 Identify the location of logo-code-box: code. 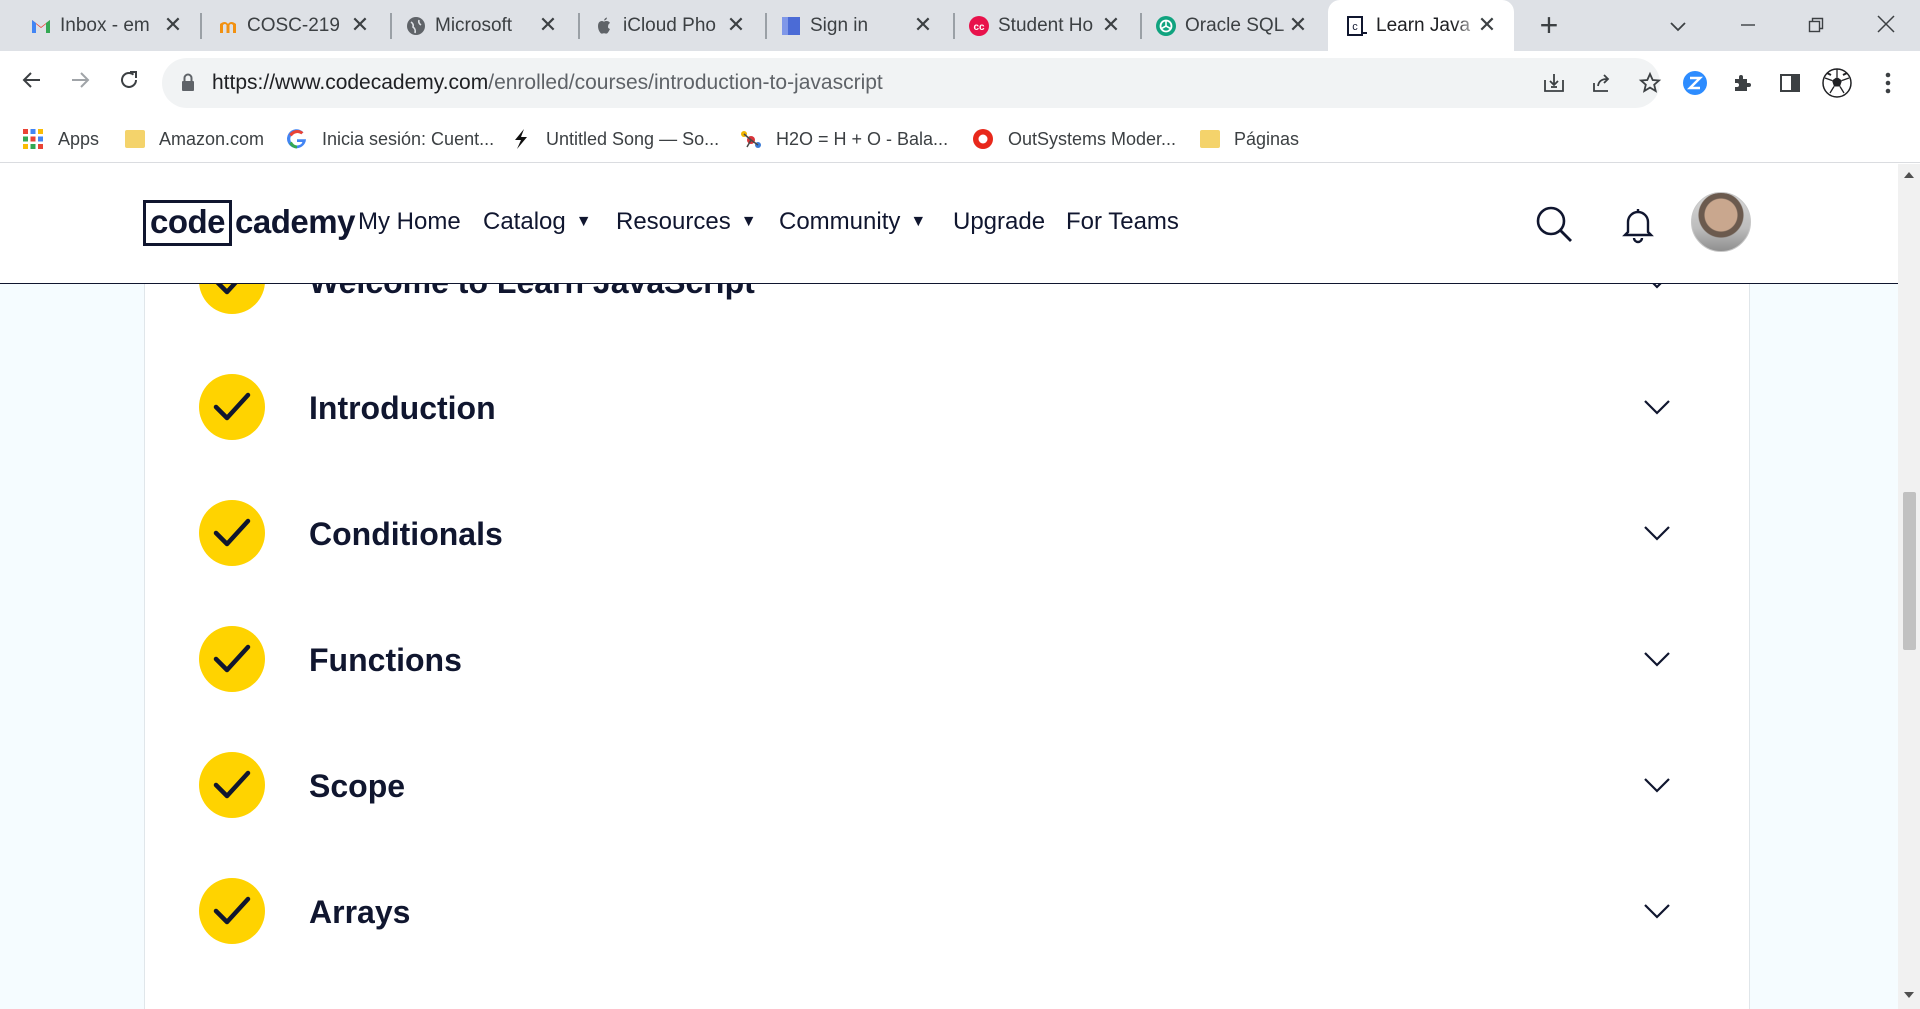
(188, 223).